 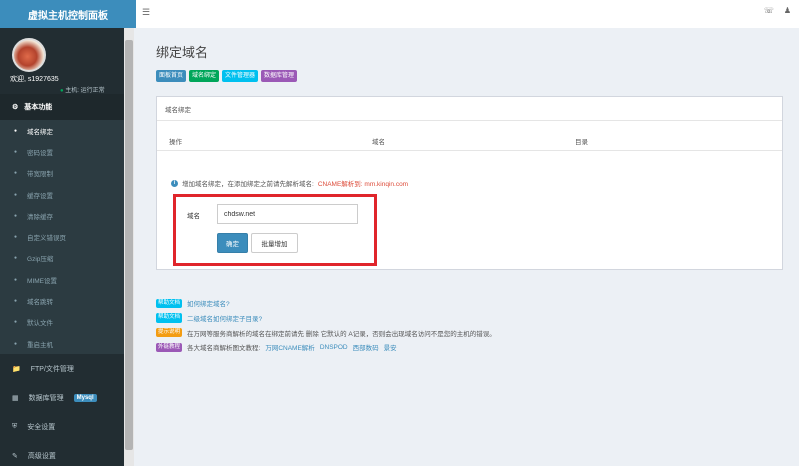 I want to click on edit-icon: ✎, so click(x=15, y=456).